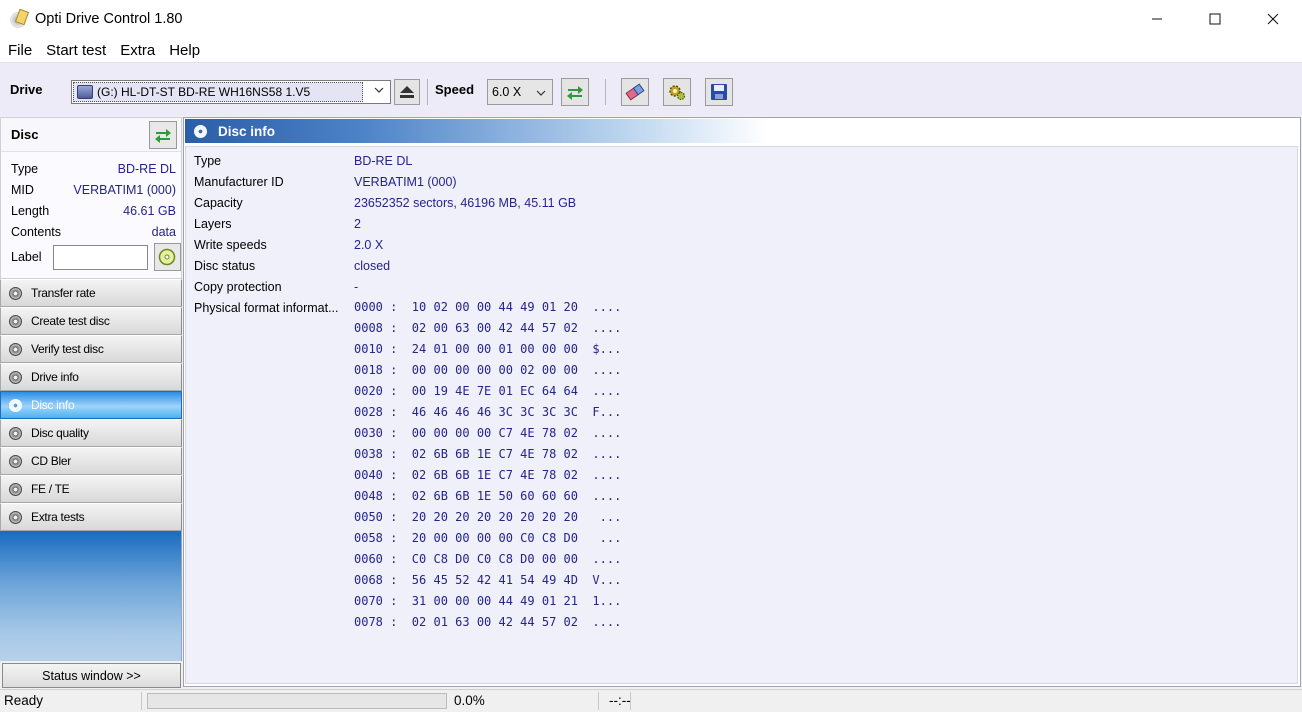 The image size is (1302, 712). What do you see at coordinates (76, 50) in the screenshot?
I see `menu-start-test: Start test` at bounding box center [76, 50].